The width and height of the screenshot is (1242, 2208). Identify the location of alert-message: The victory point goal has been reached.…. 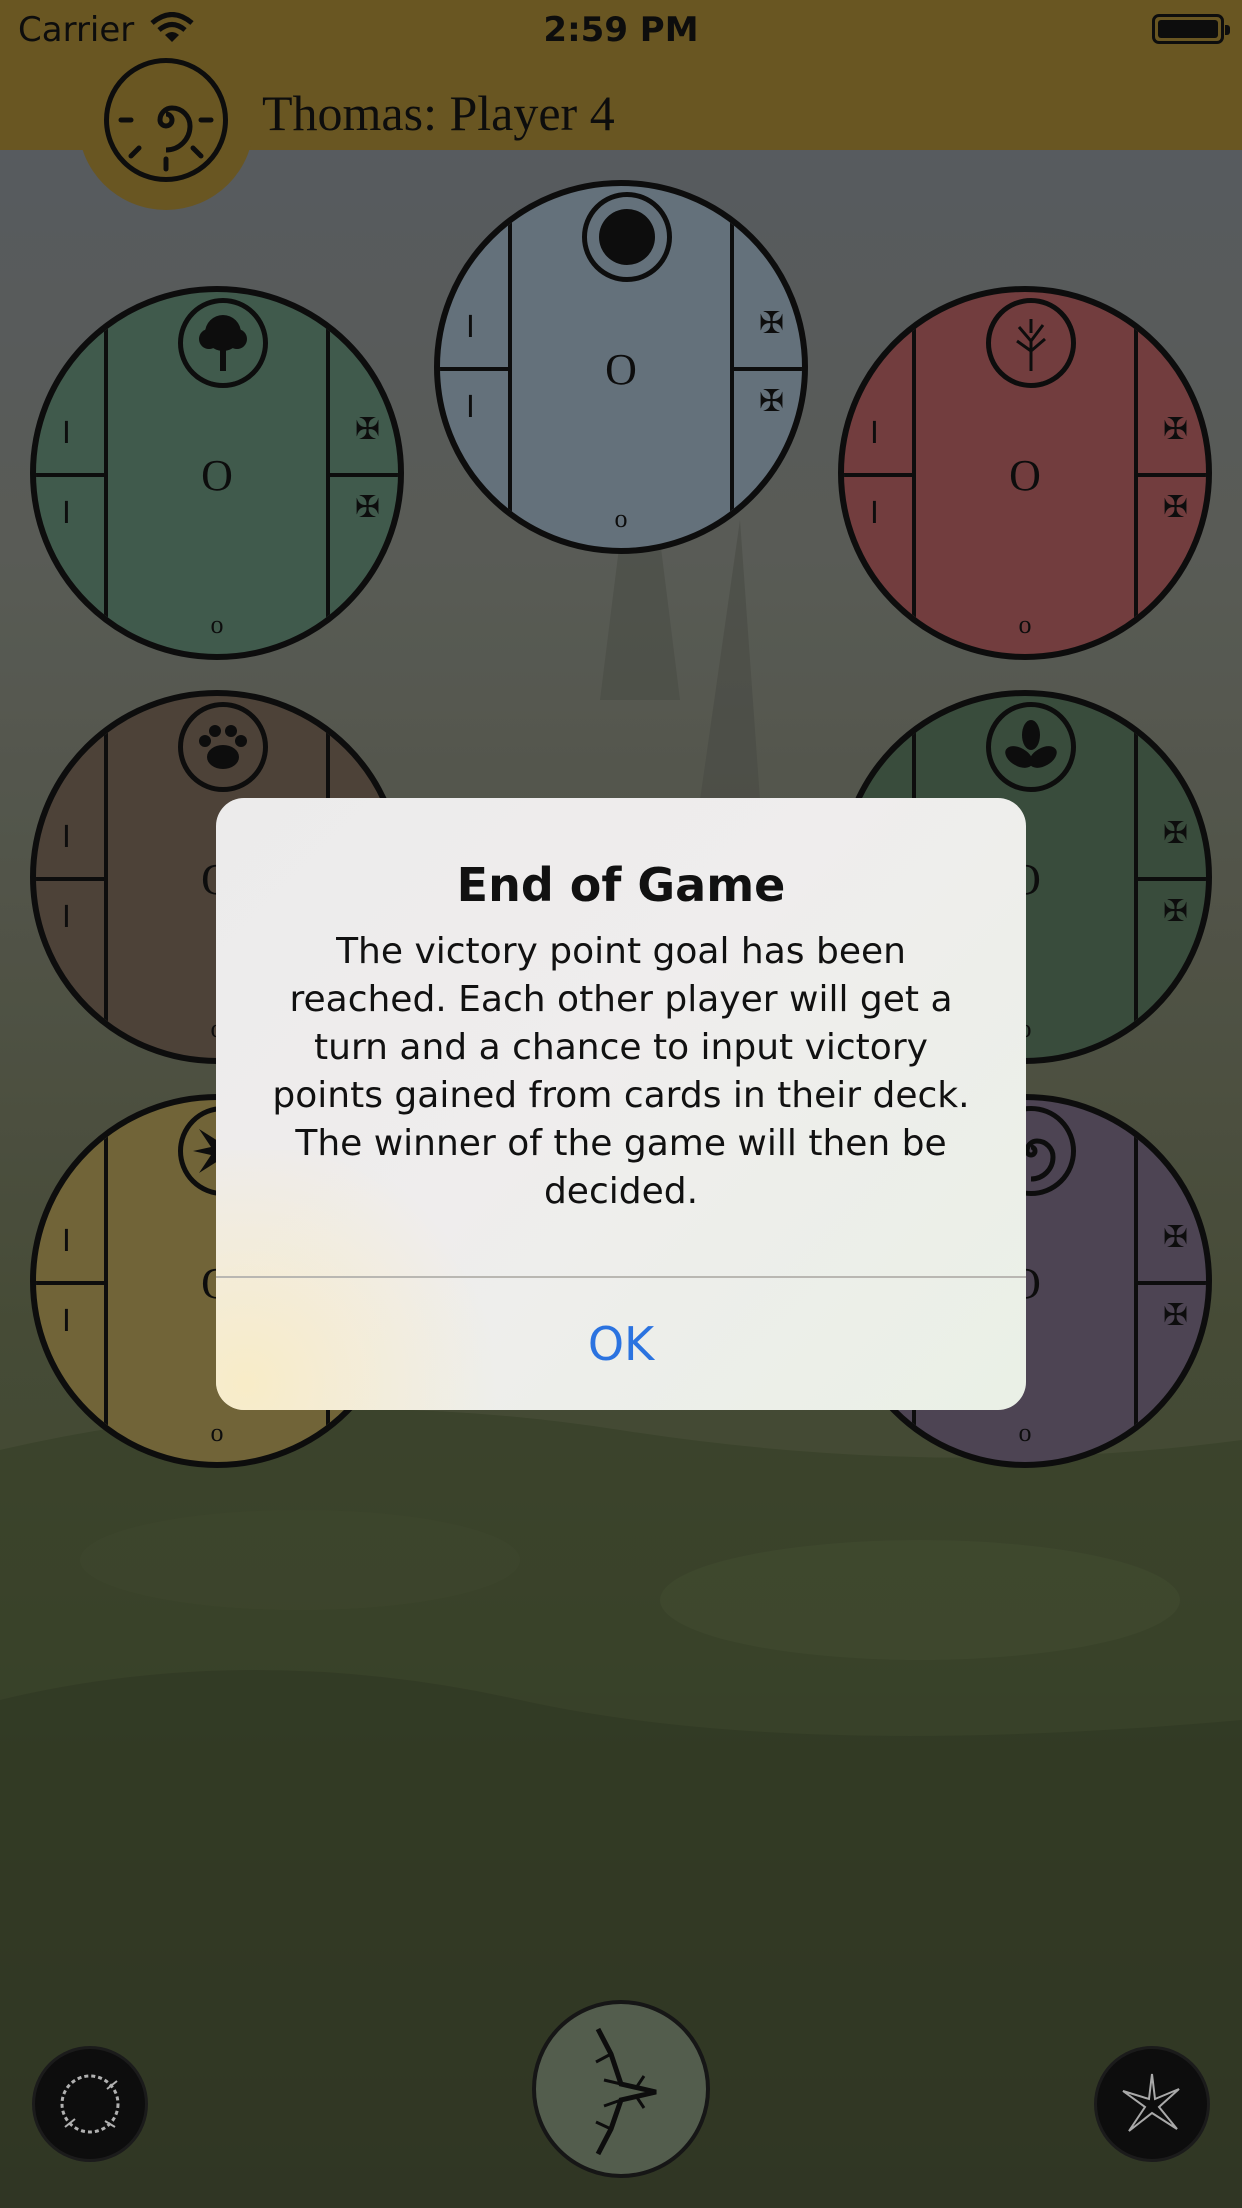
(621, 1071).